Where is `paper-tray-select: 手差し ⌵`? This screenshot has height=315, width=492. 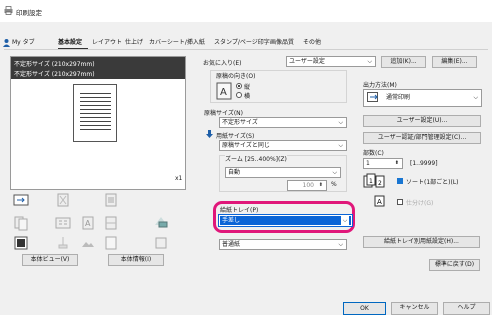 paper-tray-select: 手差し ⌵ is located at coordinates (285, 220).